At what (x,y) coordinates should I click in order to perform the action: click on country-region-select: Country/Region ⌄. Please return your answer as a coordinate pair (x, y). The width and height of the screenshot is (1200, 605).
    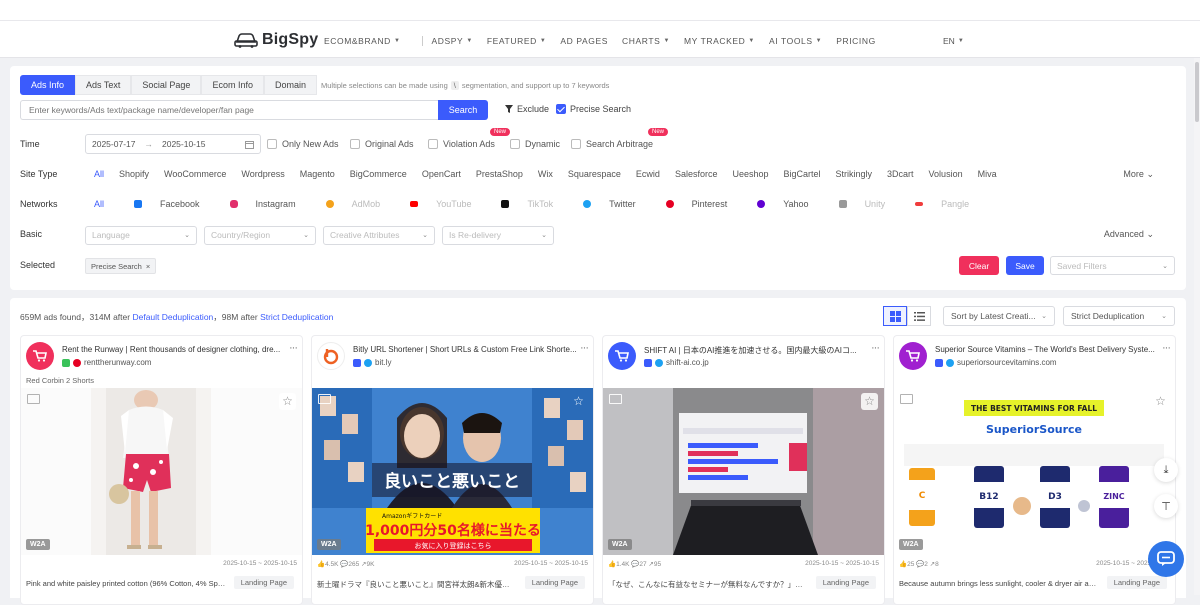
    Looking at the image, I should click on (260, 235).